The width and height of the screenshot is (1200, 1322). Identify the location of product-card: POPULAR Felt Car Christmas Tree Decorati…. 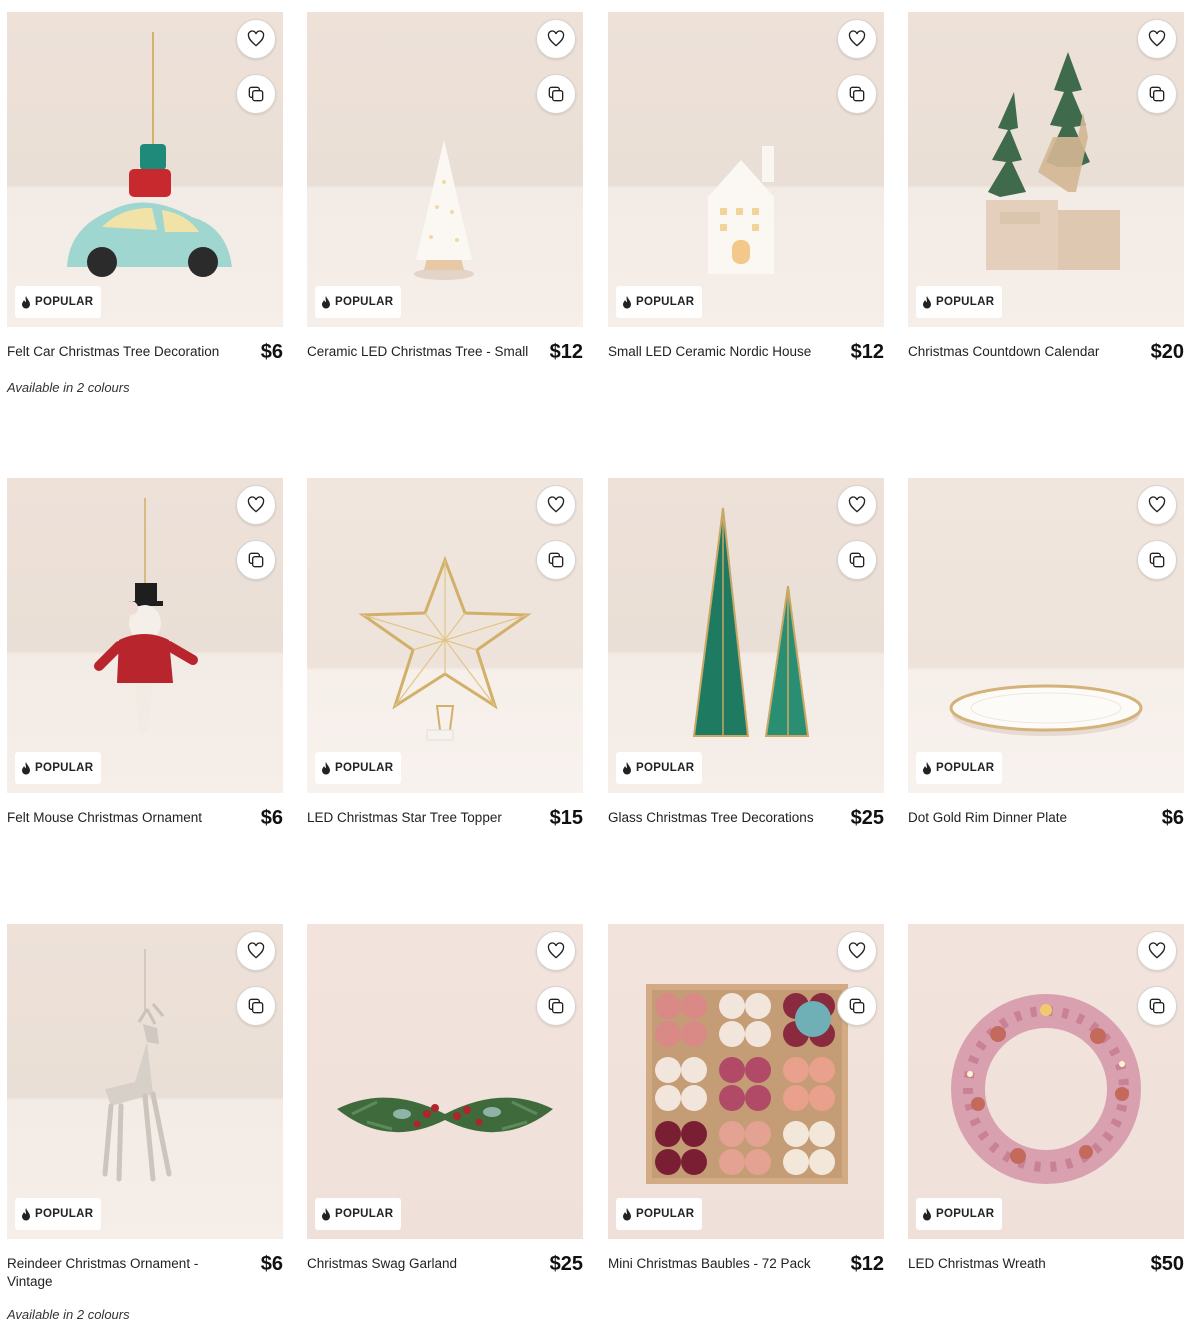
(145, 203).